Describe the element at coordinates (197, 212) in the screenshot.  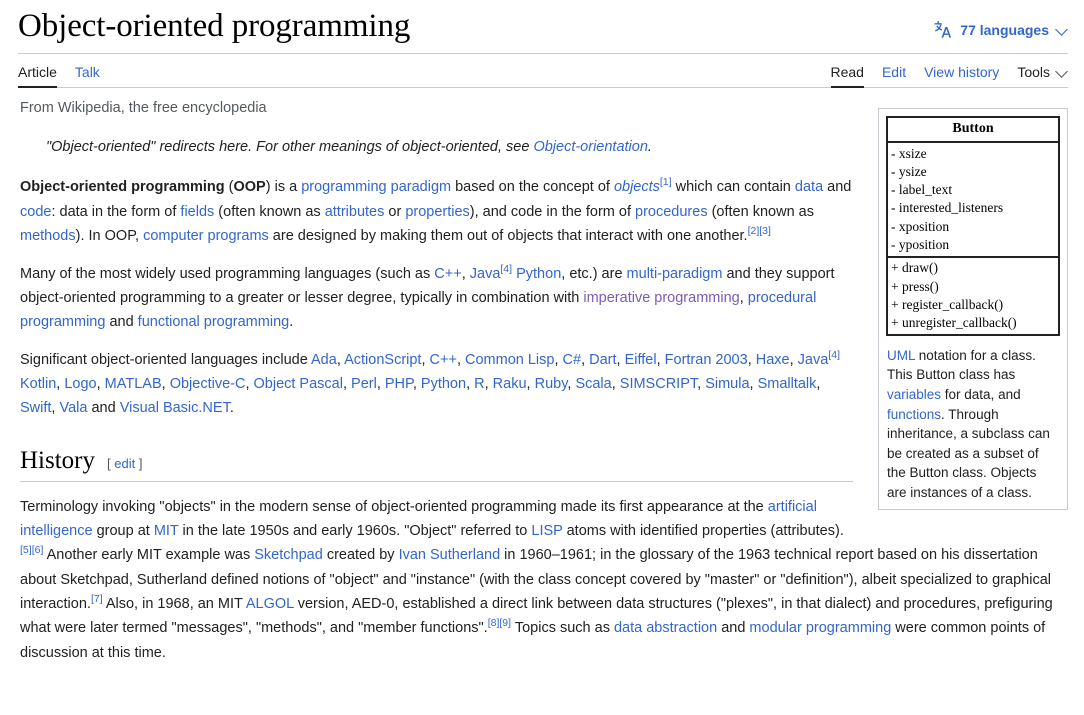
I see `link-fields: fields` at that location.